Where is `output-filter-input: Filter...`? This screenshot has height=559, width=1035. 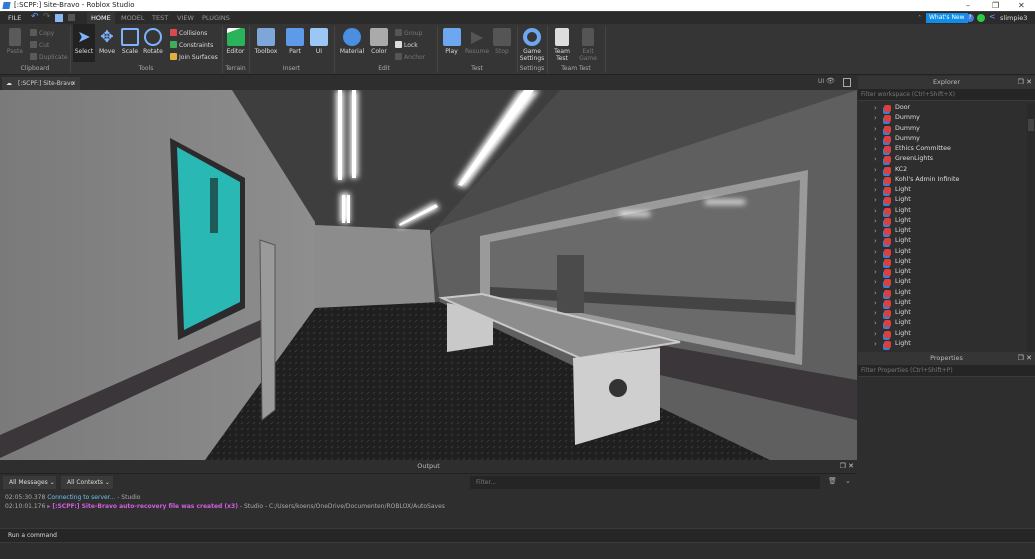 output-filter-input: Filter... is located at coordinates (645, 482).